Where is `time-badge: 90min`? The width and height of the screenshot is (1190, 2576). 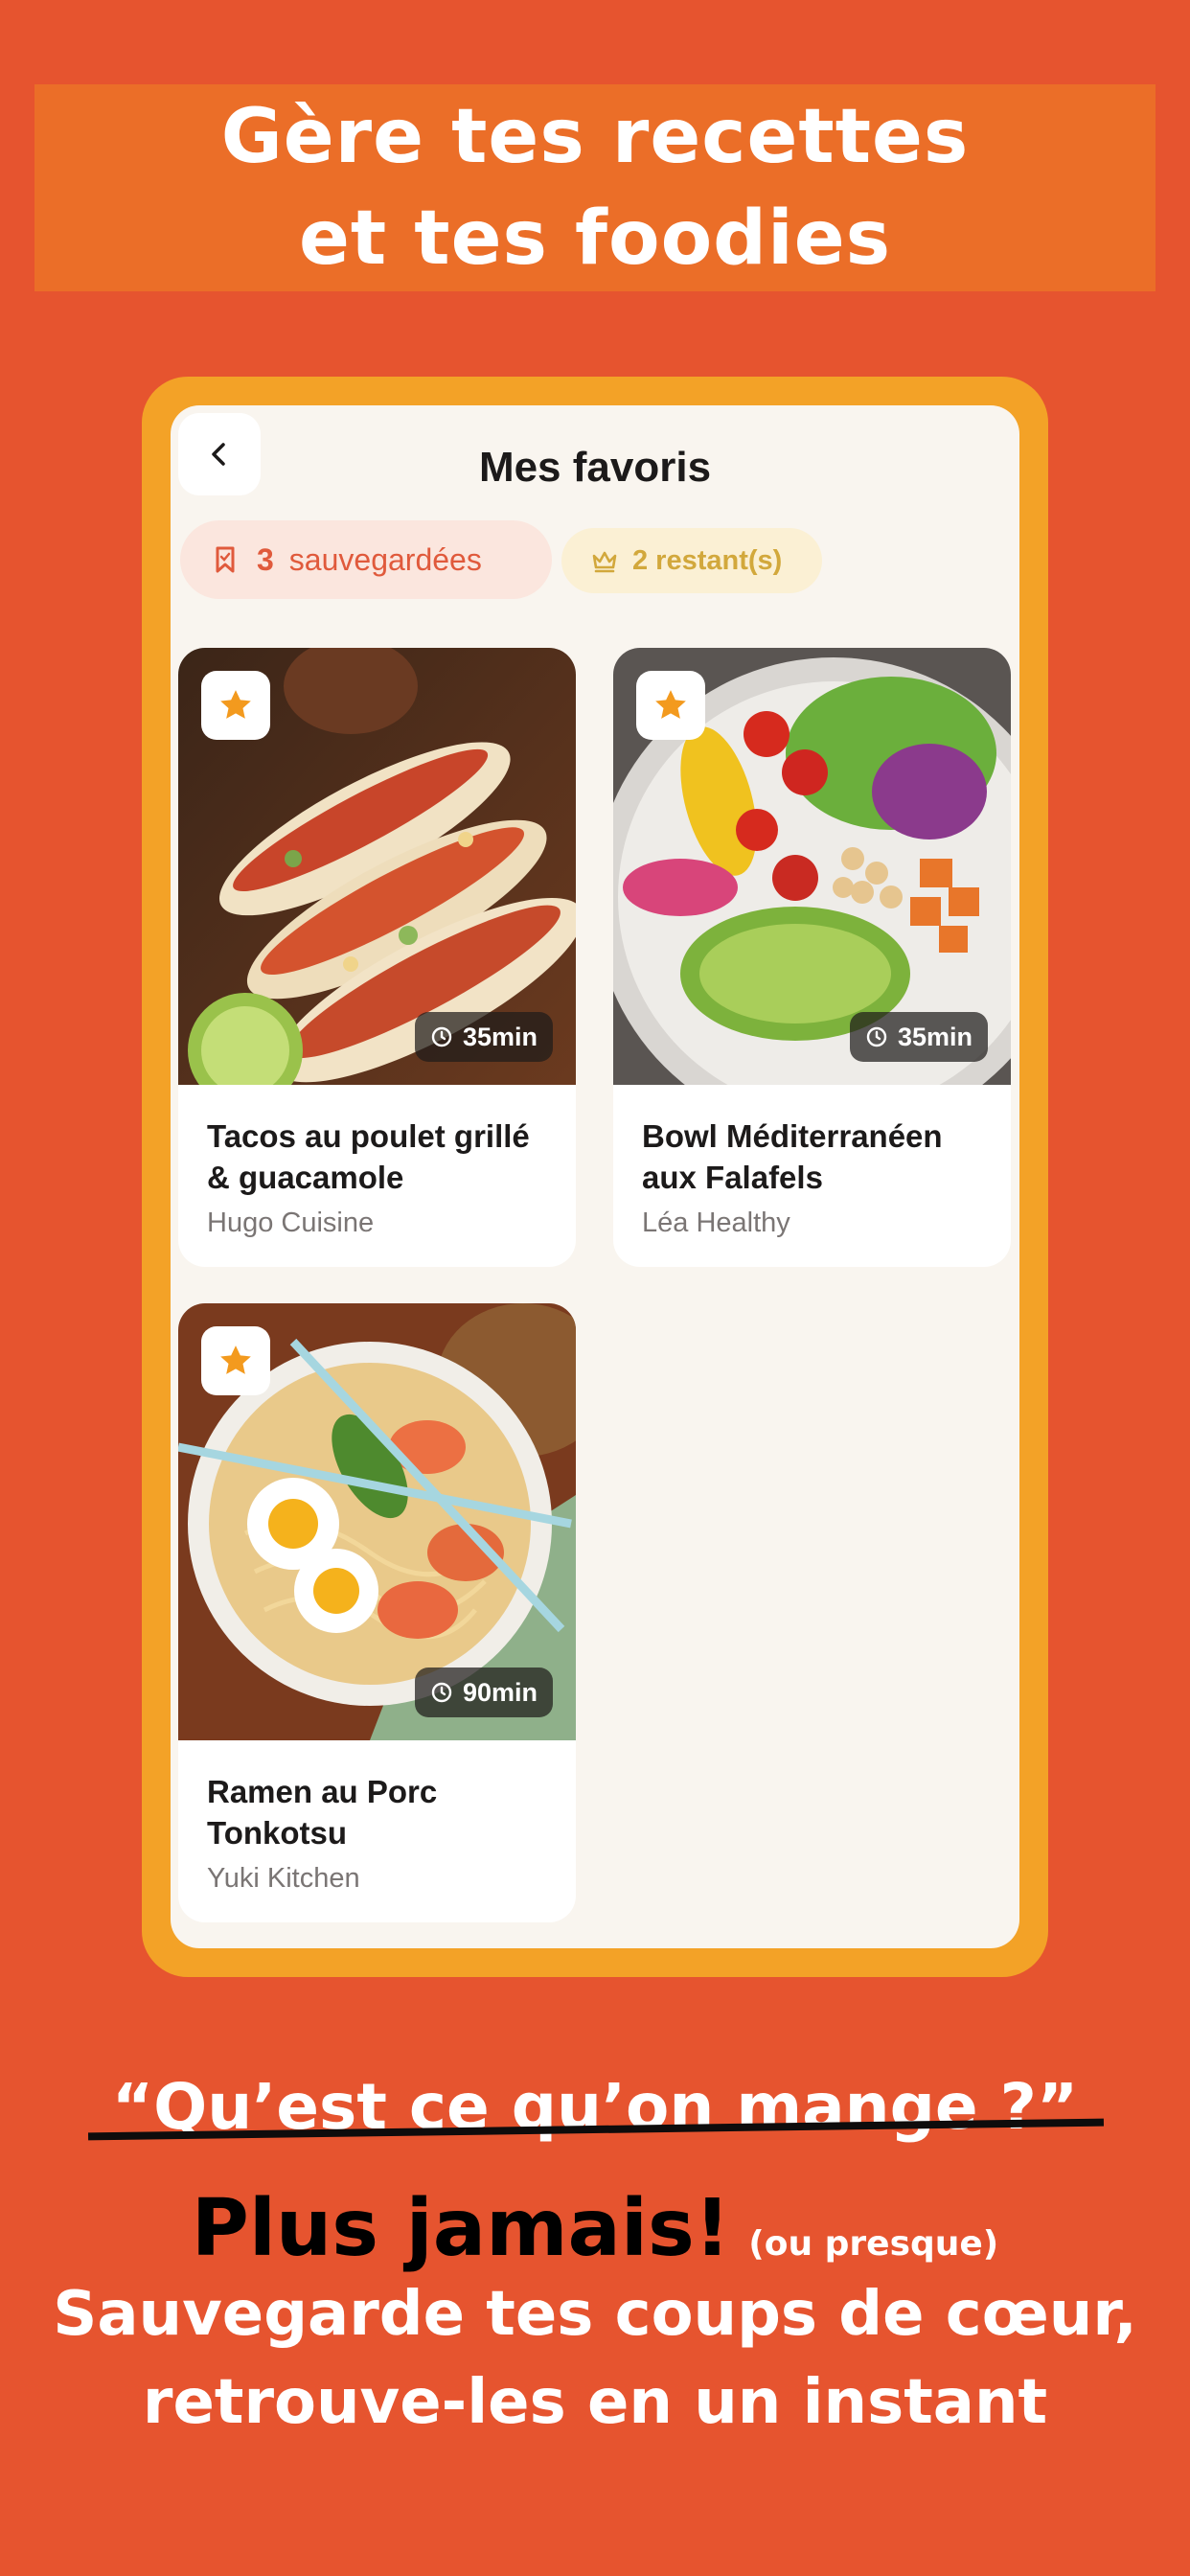
time-badge: 90min is located at coordinates (484, 1692).